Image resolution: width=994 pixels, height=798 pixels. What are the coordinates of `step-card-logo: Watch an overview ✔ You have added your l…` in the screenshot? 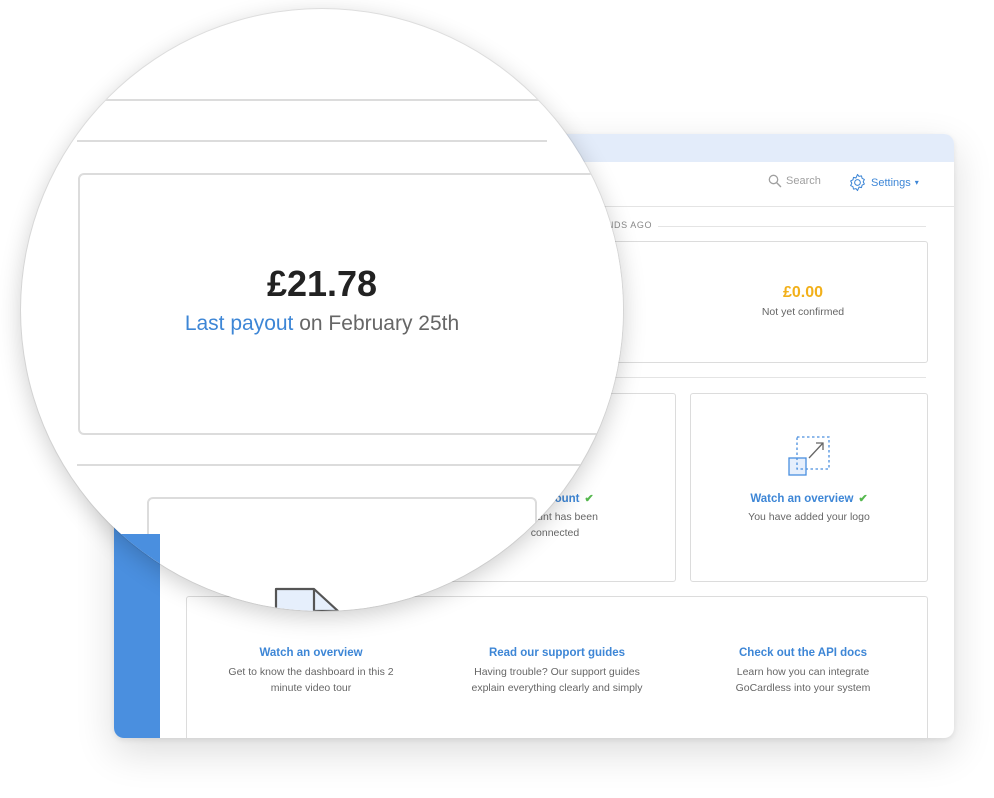 It's located at (809, 487).